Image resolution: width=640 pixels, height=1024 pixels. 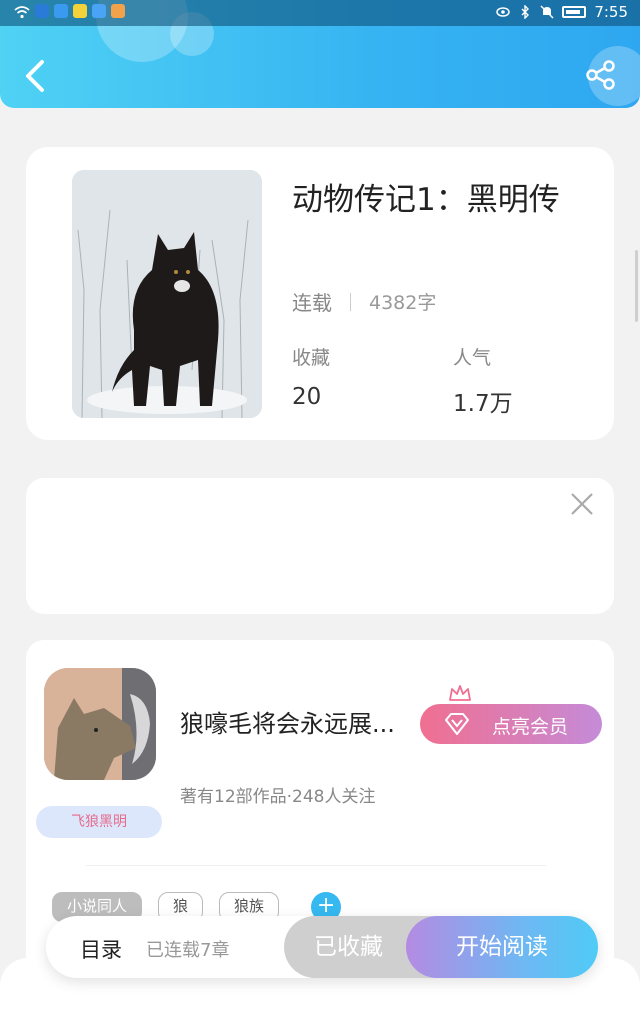 What do you see at coordinates (636, 286) in the screenshot?
I see `scrollbar` at bounding box center [636, 286].